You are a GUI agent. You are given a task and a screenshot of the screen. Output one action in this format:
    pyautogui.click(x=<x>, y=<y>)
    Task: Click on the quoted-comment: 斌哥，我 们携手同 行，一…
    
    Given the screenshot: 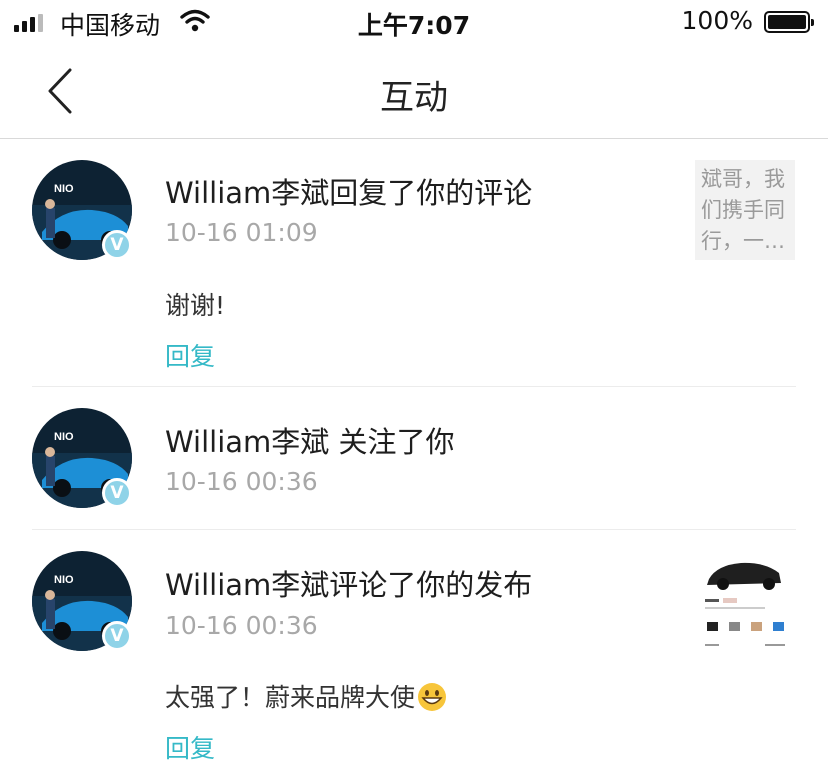 What is the action you would take?
    pyautogui.click(x=745, y=210)
    